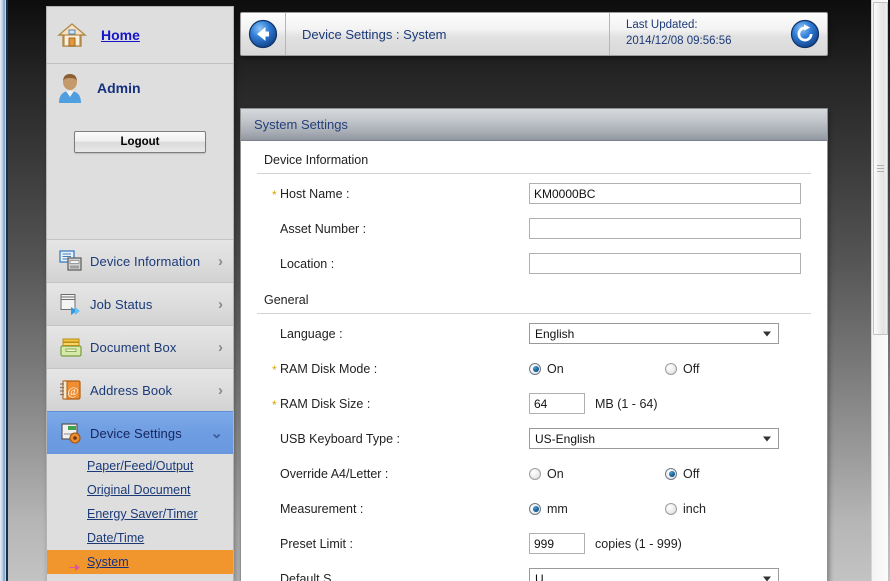 Image resolution: width=890 pixels, height=581 pixels. I want to click on field-label-text: Default S, so click(306, 576).